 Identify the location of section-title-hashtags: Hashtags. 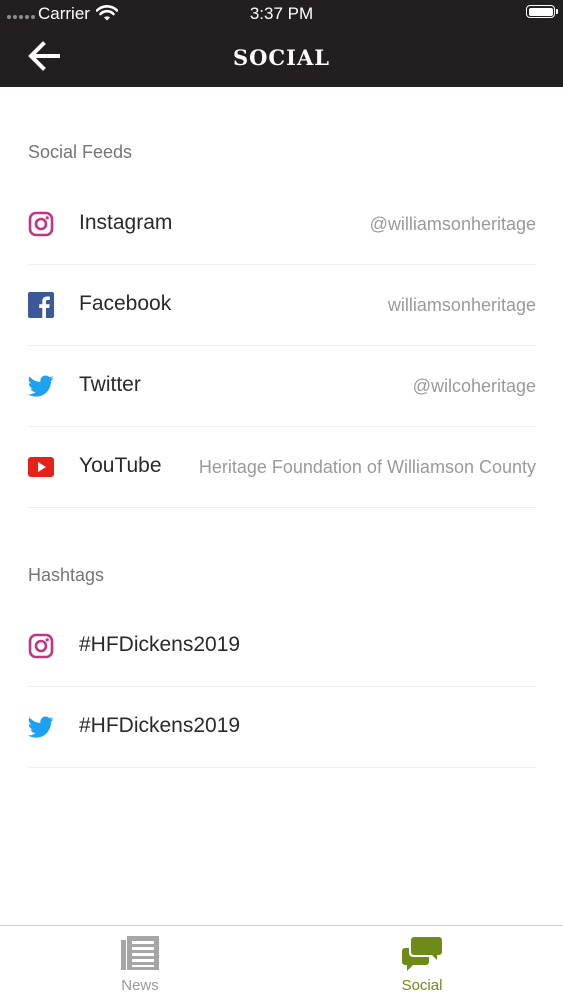
(66, 575).